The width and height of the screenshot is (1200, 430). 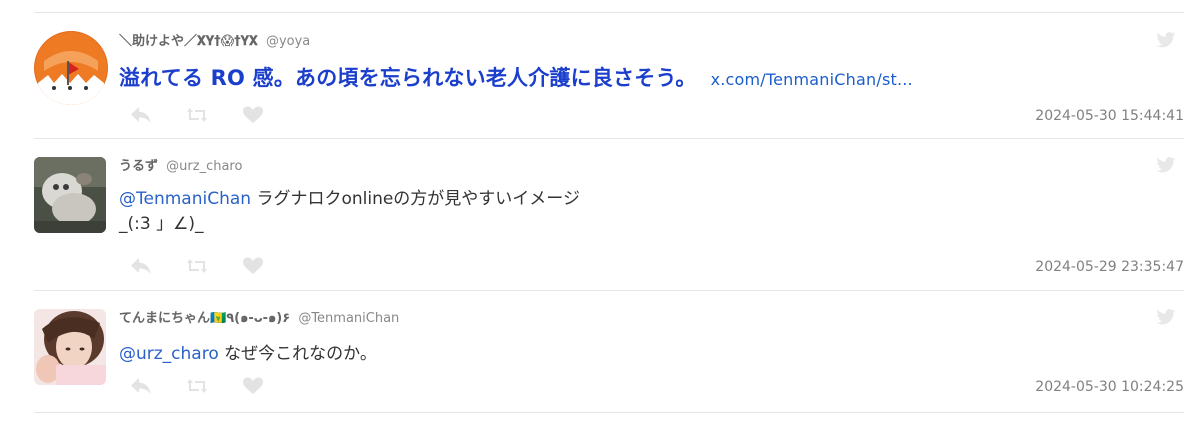 I want to click on tweet-header: うるず @urz_charo, so click(x=180, y=164).